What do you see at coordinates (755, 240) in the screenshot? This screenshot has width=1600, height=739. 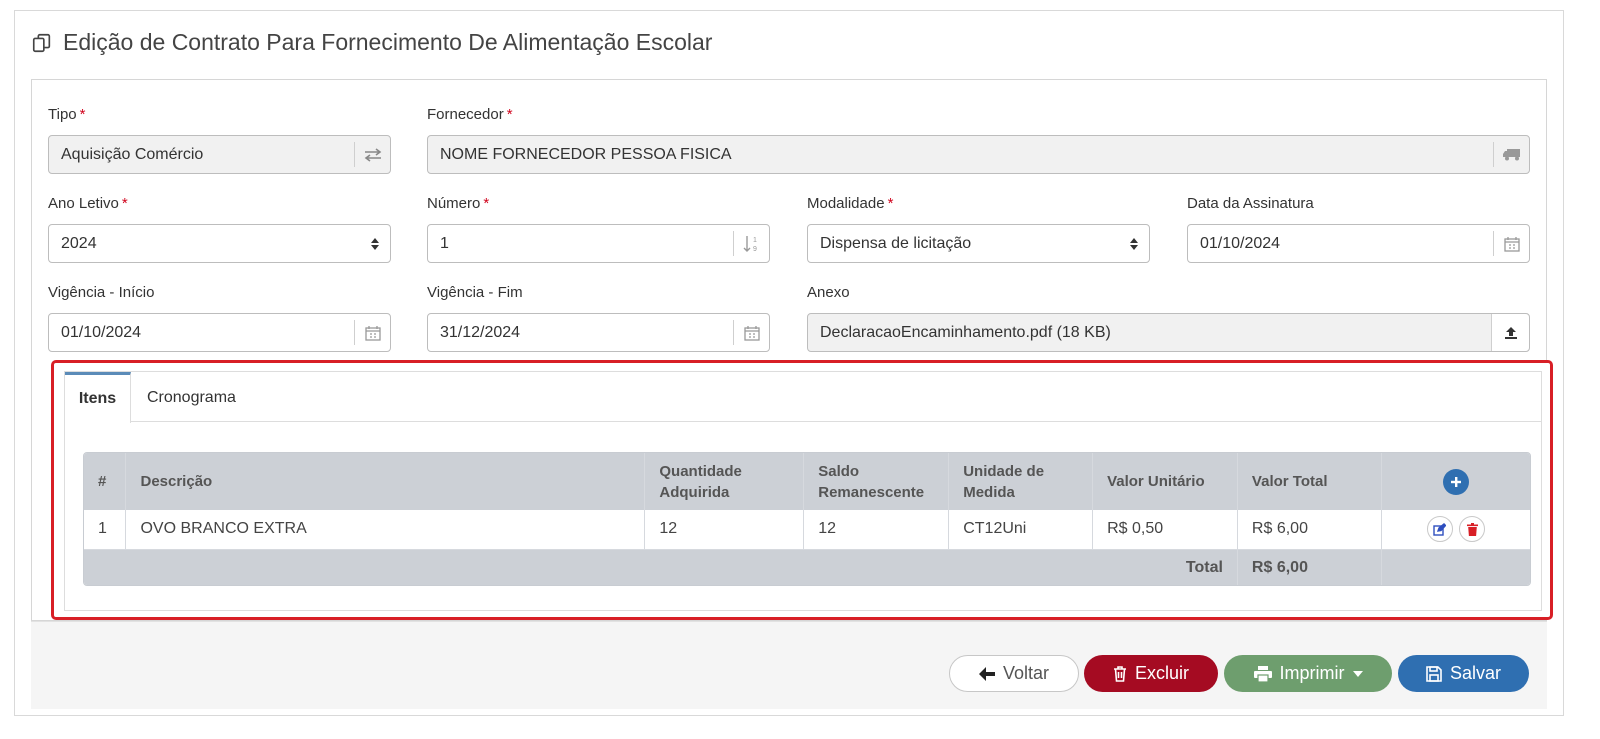 I see `svg-text: 1` at bounding box center [755, 240].